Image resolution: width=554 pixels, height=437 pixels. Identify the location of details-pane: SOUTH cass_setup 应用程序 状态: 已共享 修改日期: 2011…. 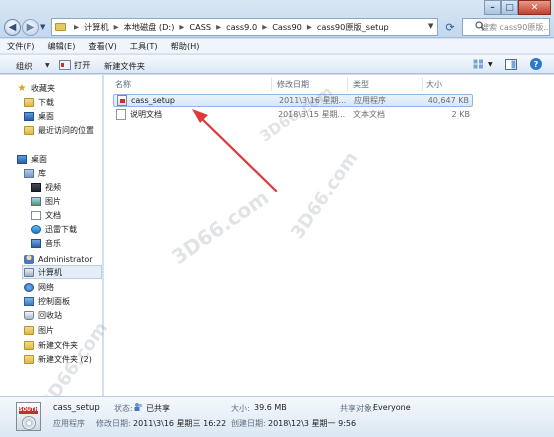
(277, 416).